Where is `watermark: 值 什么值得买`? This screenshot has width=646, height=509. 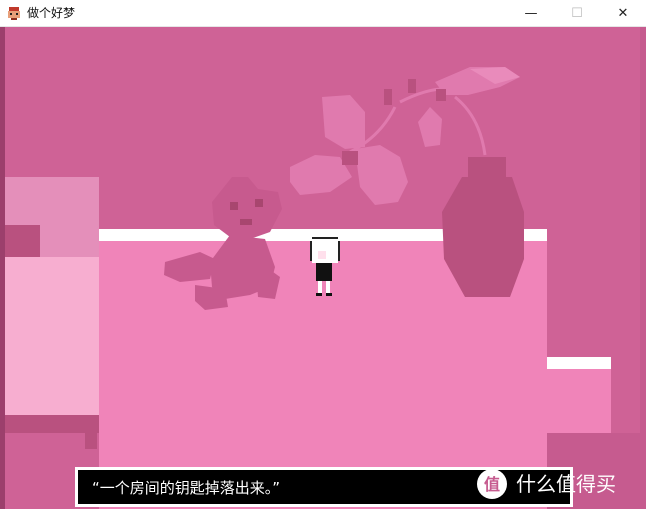 watermark: 值 什么值得买 is located at coordinates (546, 484).